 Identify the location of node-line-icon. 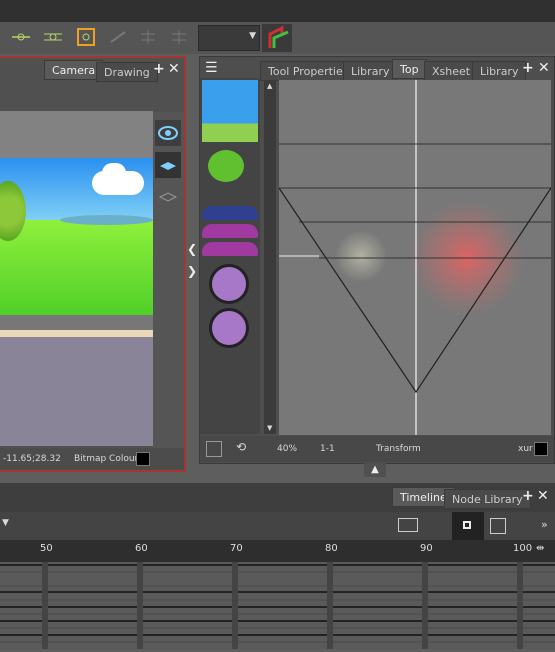
(21, 37).